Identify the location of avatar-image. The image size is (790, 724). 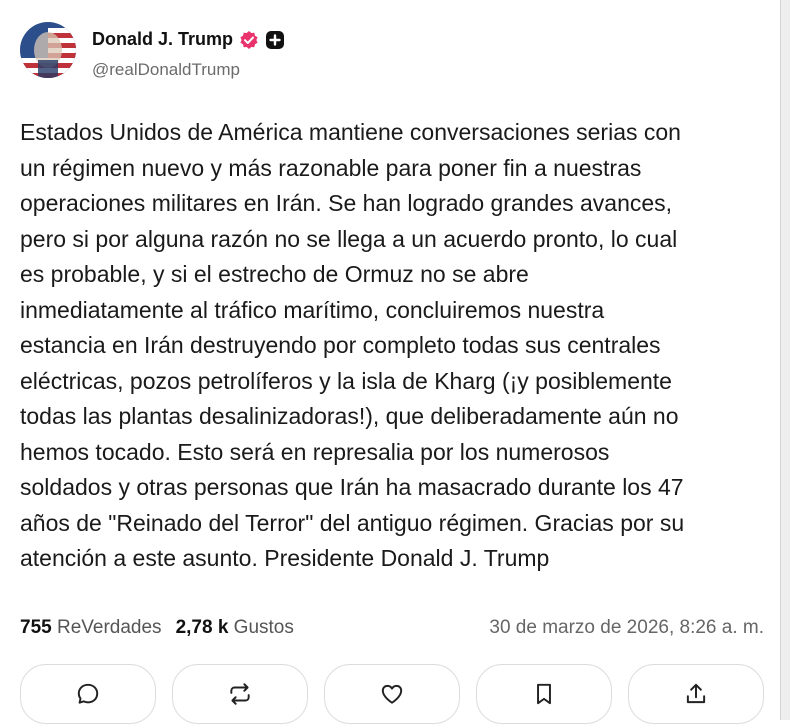
(48, 50).